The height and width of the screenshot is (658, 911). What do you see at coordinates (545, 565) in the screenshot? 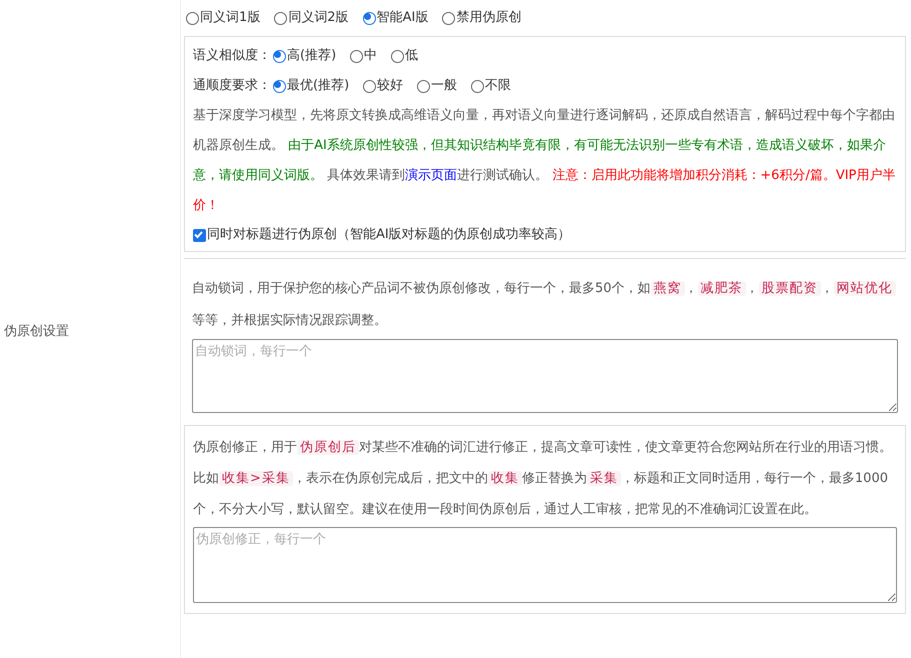
I see `correction-field: 伪原创修正，每行一个` at bounding box center [545, 565].